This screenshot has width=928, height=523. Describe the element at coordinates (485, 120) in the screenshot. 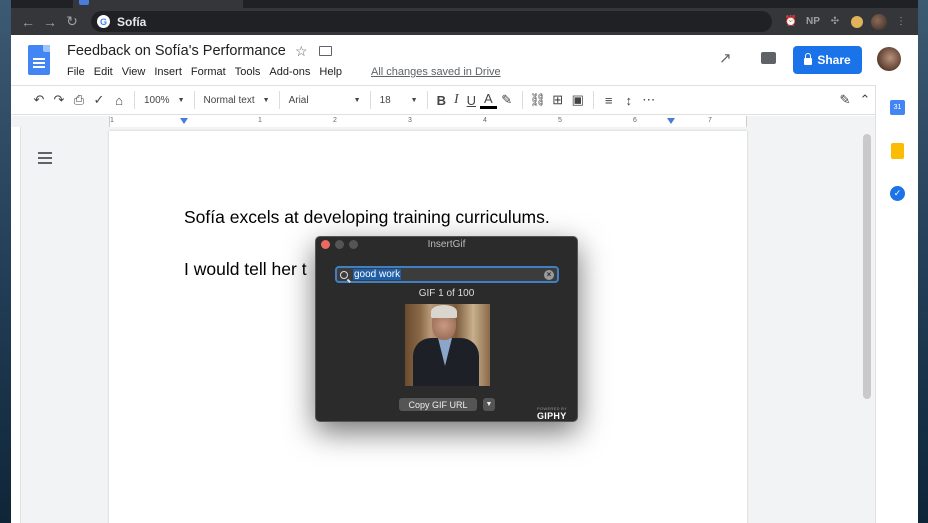

I see `ruler-number: 4` at that location.